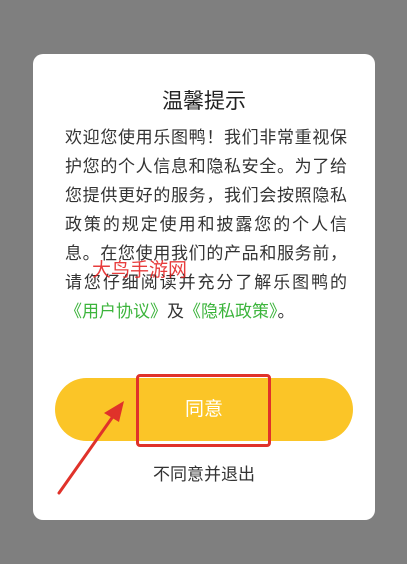  I want to click on watermark-text: 大鸟手游网, so click(140, 270).